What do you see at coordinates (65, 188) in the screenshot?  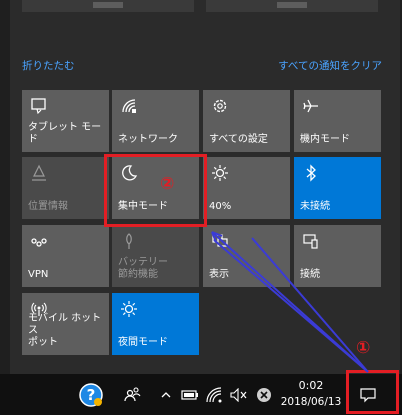 I see `tile-location: 位置情報` at bounding box center [65, 188].